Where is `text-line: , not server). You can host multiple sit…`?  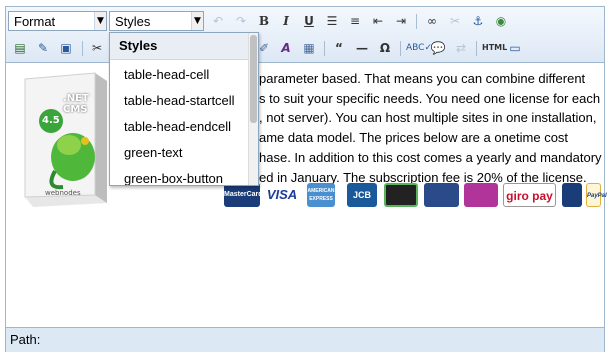 text-line: , not server). You can host multiple sit… is located at coordinates (428, 118).